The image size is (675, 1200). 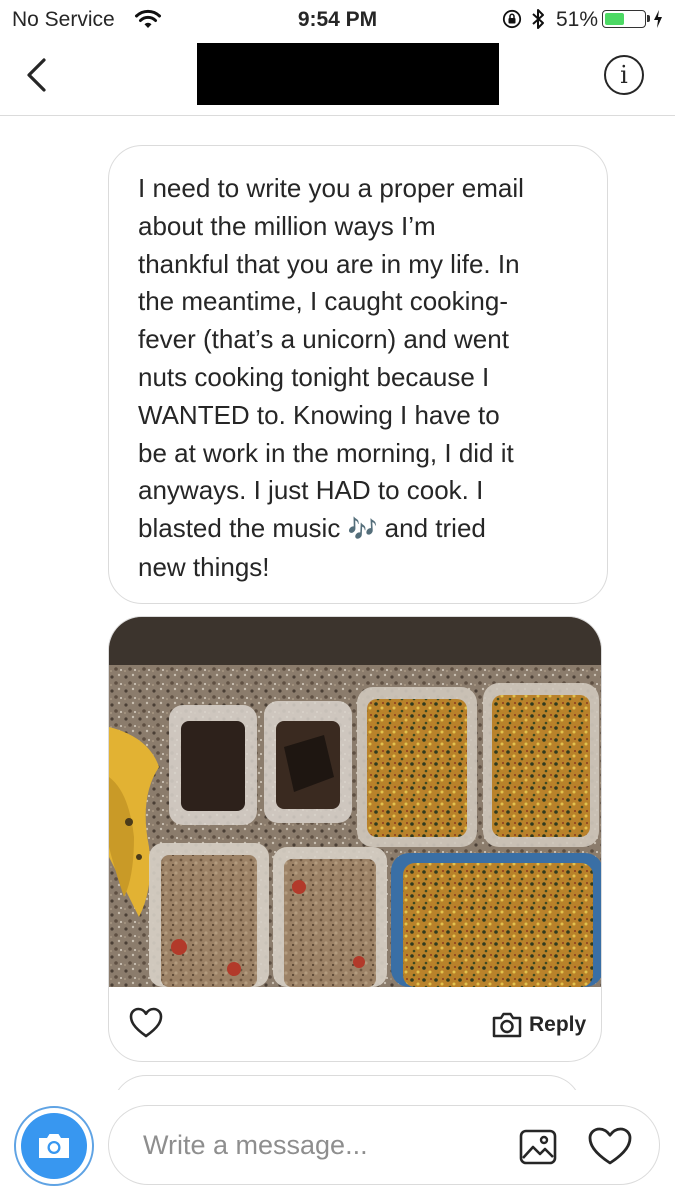 I want to click on battery-icon, so click(x=626, y=19).